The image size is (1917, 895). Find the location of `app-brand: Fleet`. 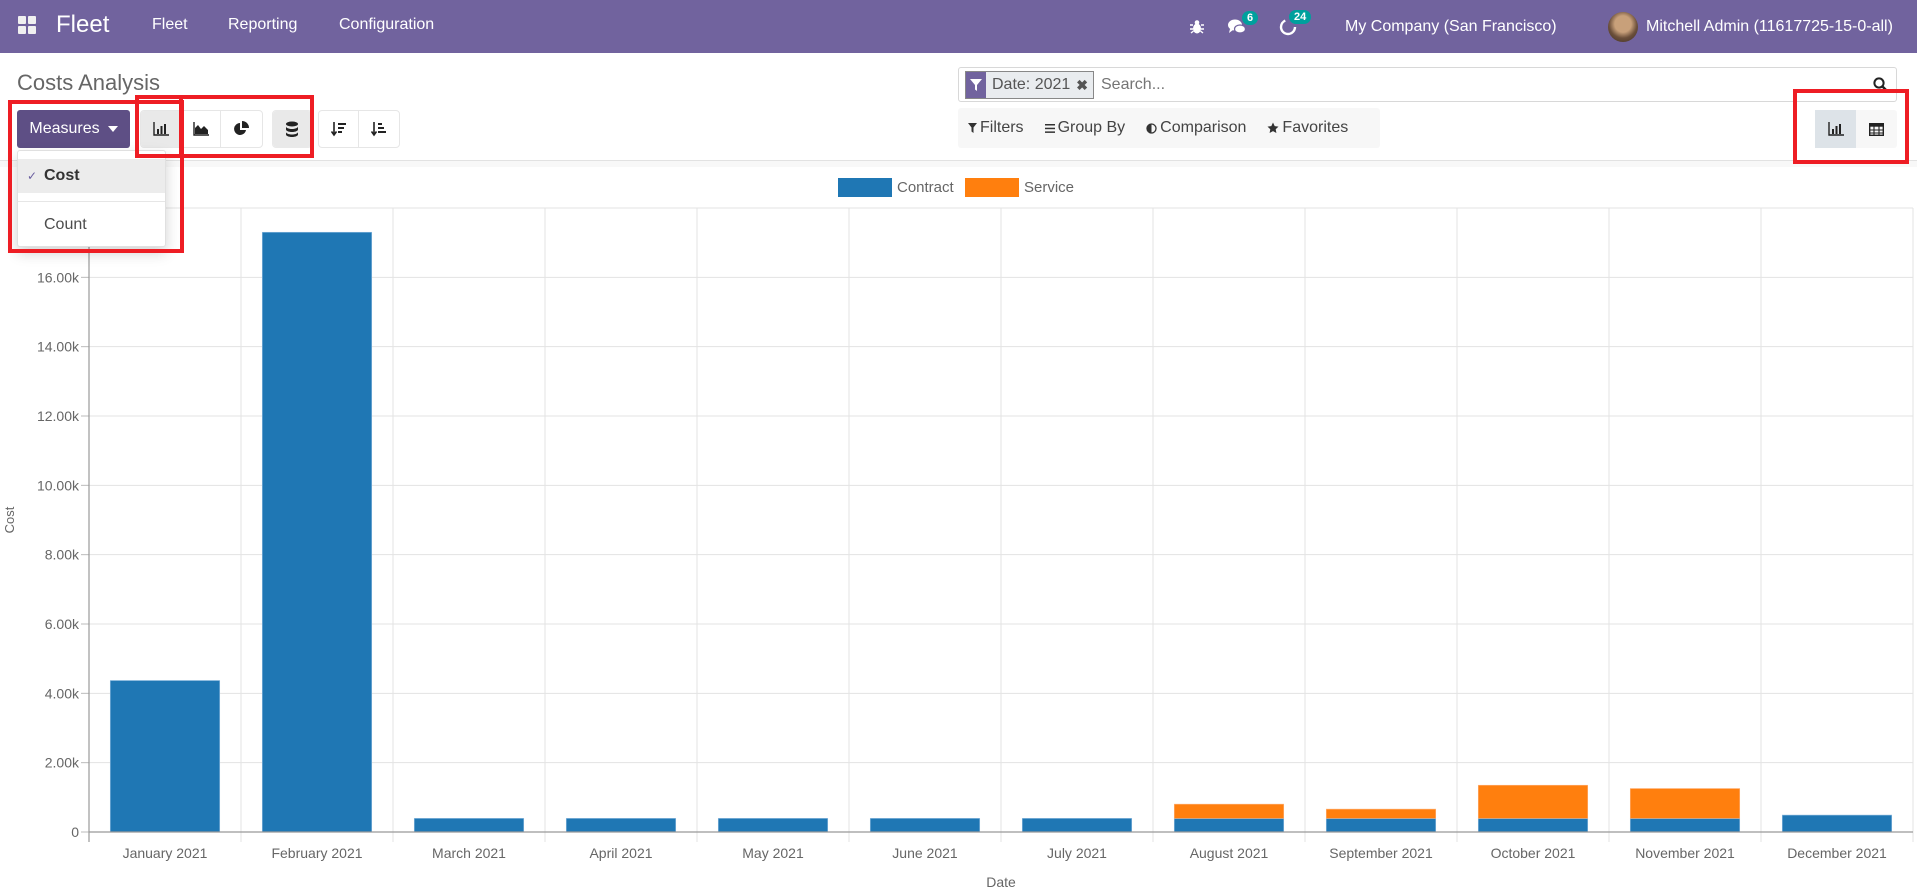

app-brand: Fleet is located at coordinates (82, 25).